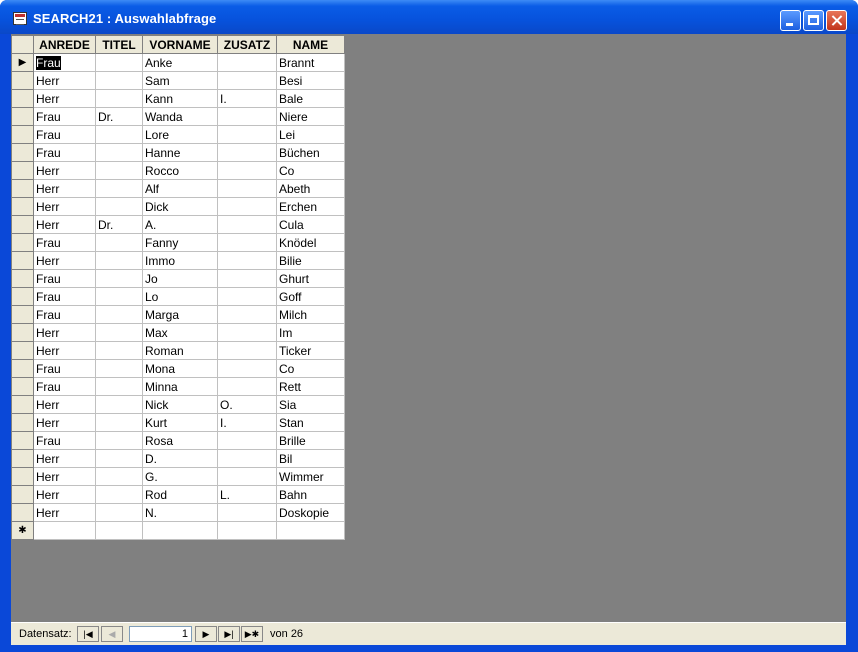 The height and width of the screenshot is (652, 858). What do you see at coordinates (160, 634) in the screenshot?
I see `current-record-input: 1` at bounding box center [160, 634].